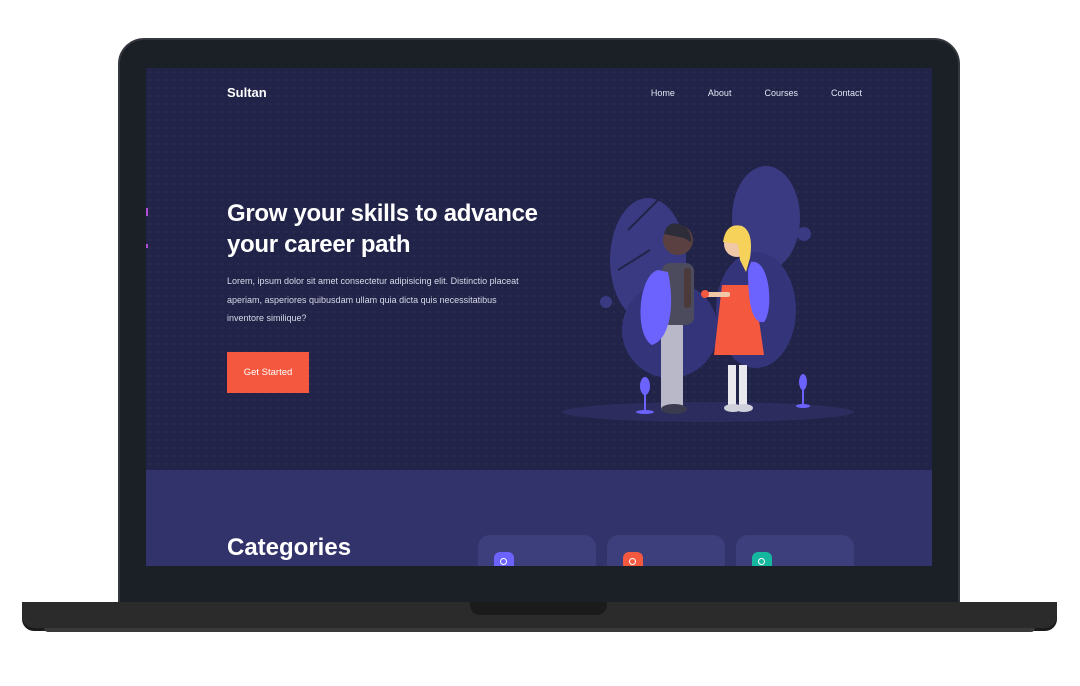 The height and width of the screenshot is (686, 1080). What do you see at coordinates (247, 92) in the screenshot?
I see `brand-logo: Sultan` at bounding box center [247, 92].